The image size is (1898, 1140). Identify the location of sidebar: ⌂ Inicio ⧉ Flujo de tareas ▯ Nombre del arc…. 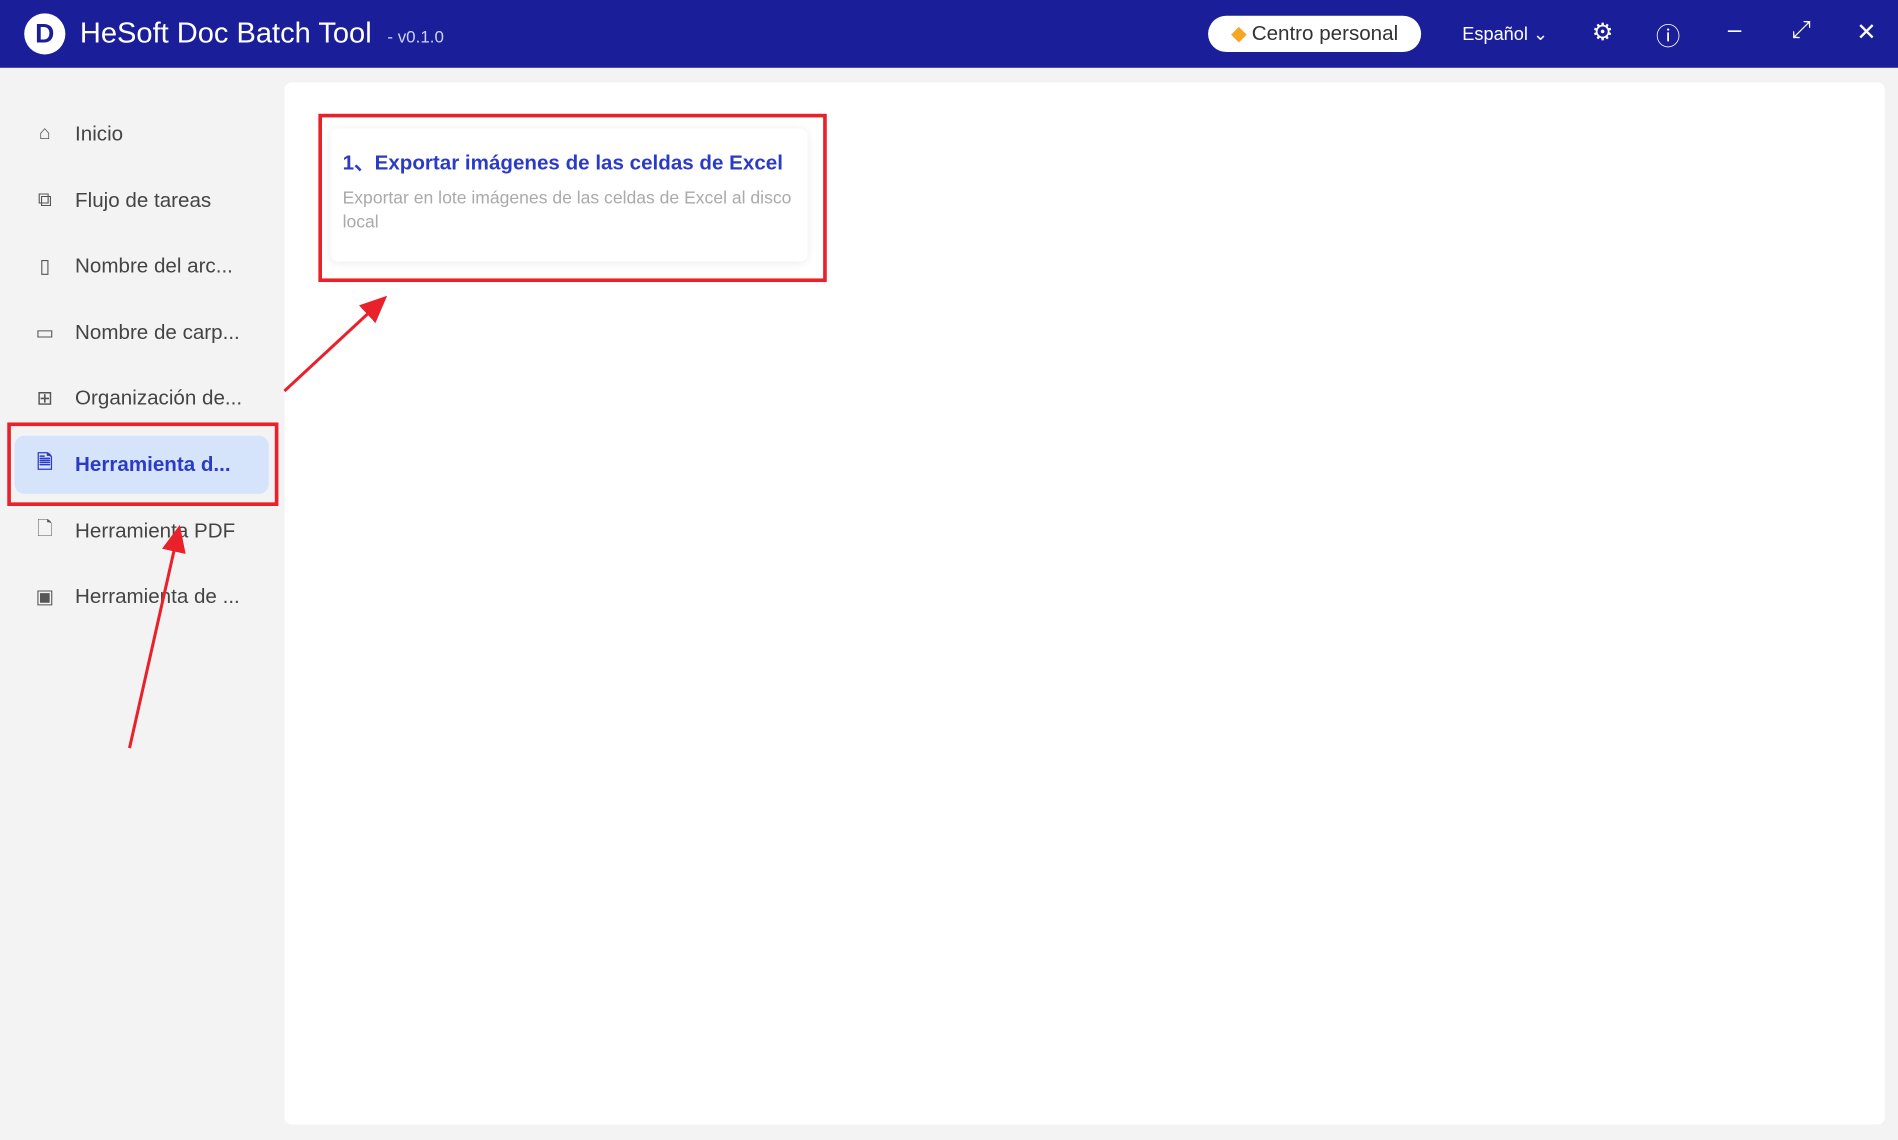
(142, 604).